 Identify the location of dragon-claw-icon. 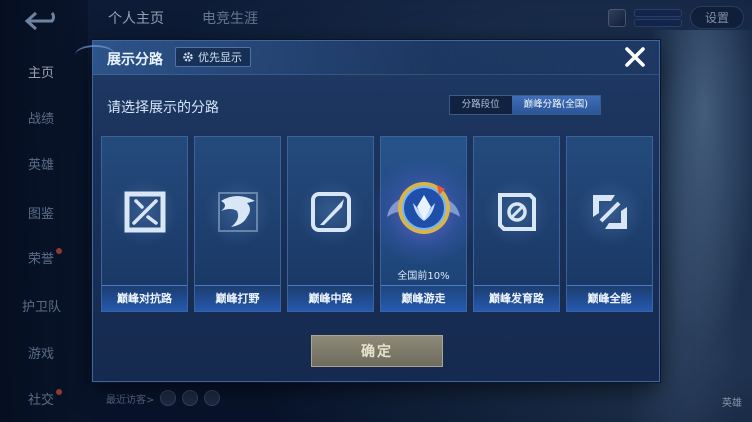
(237, 212).